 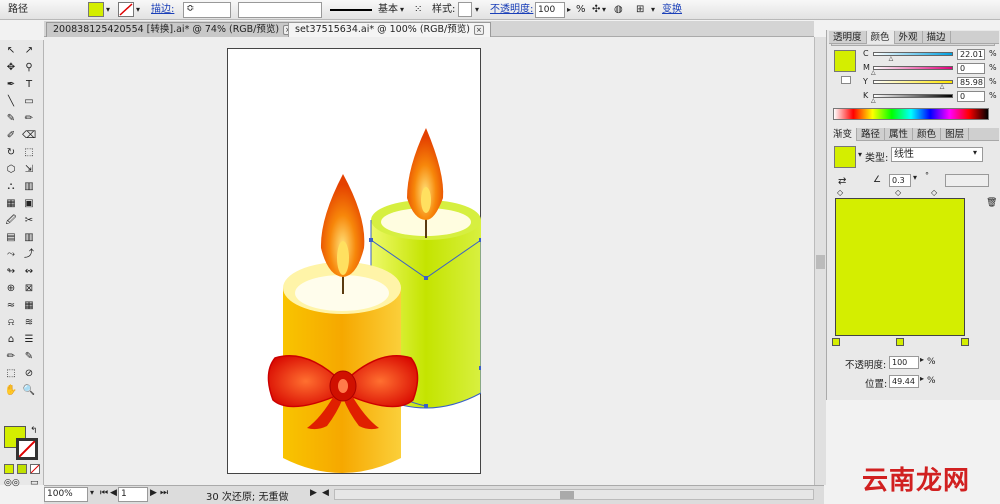 I want to click on tool-icon: ↖, so click(x=11, y=50).